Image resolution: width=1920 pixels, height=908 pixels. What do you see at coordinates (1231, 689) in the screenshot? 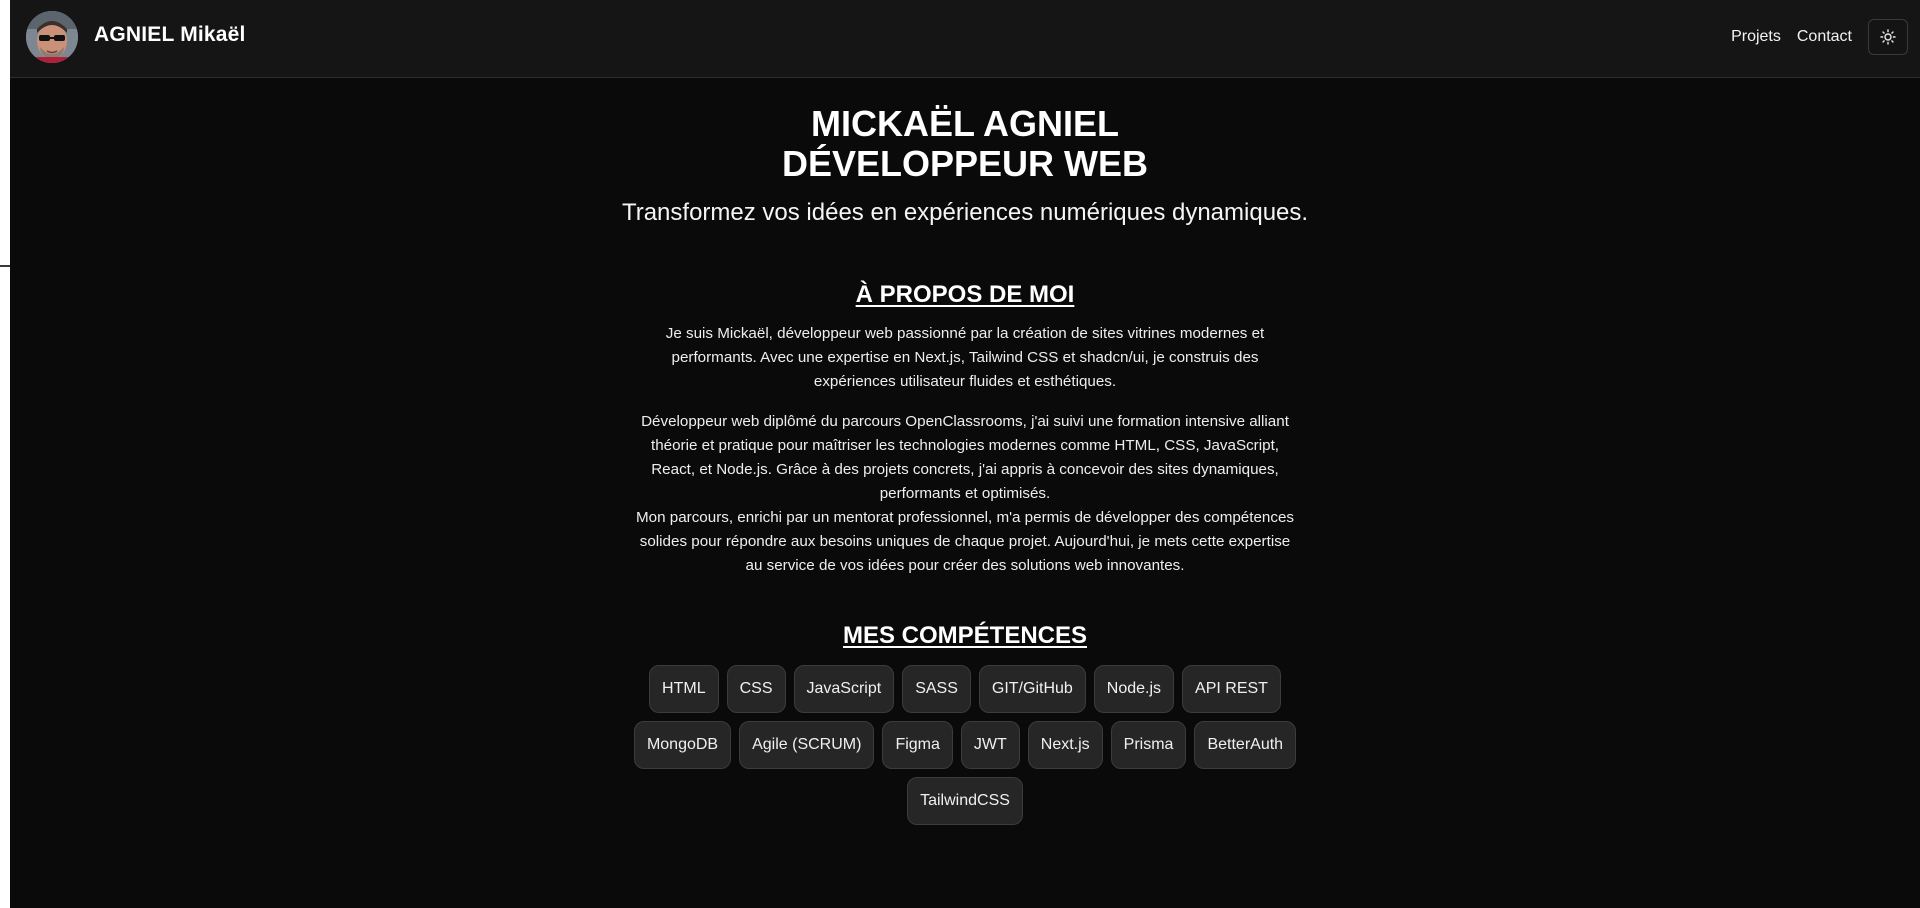
I see `skill-badge-api-rest: API REST` at bounding box center [1231, 689].